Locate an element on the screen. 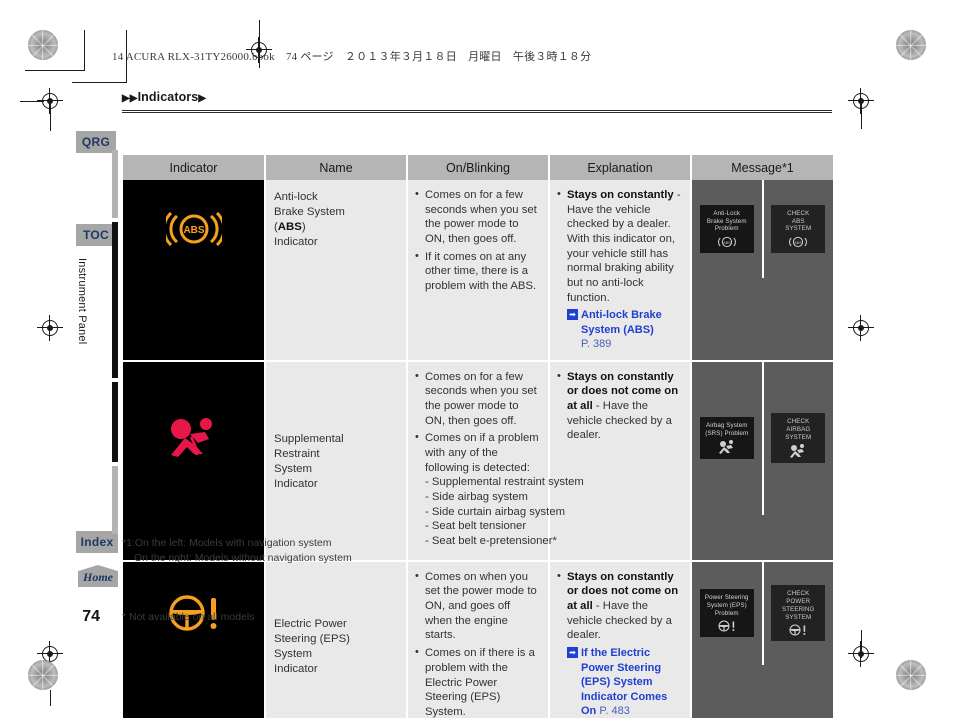  display-screen: CHECK ABS SYSTEM ABS is located at coordinates (798, 229).